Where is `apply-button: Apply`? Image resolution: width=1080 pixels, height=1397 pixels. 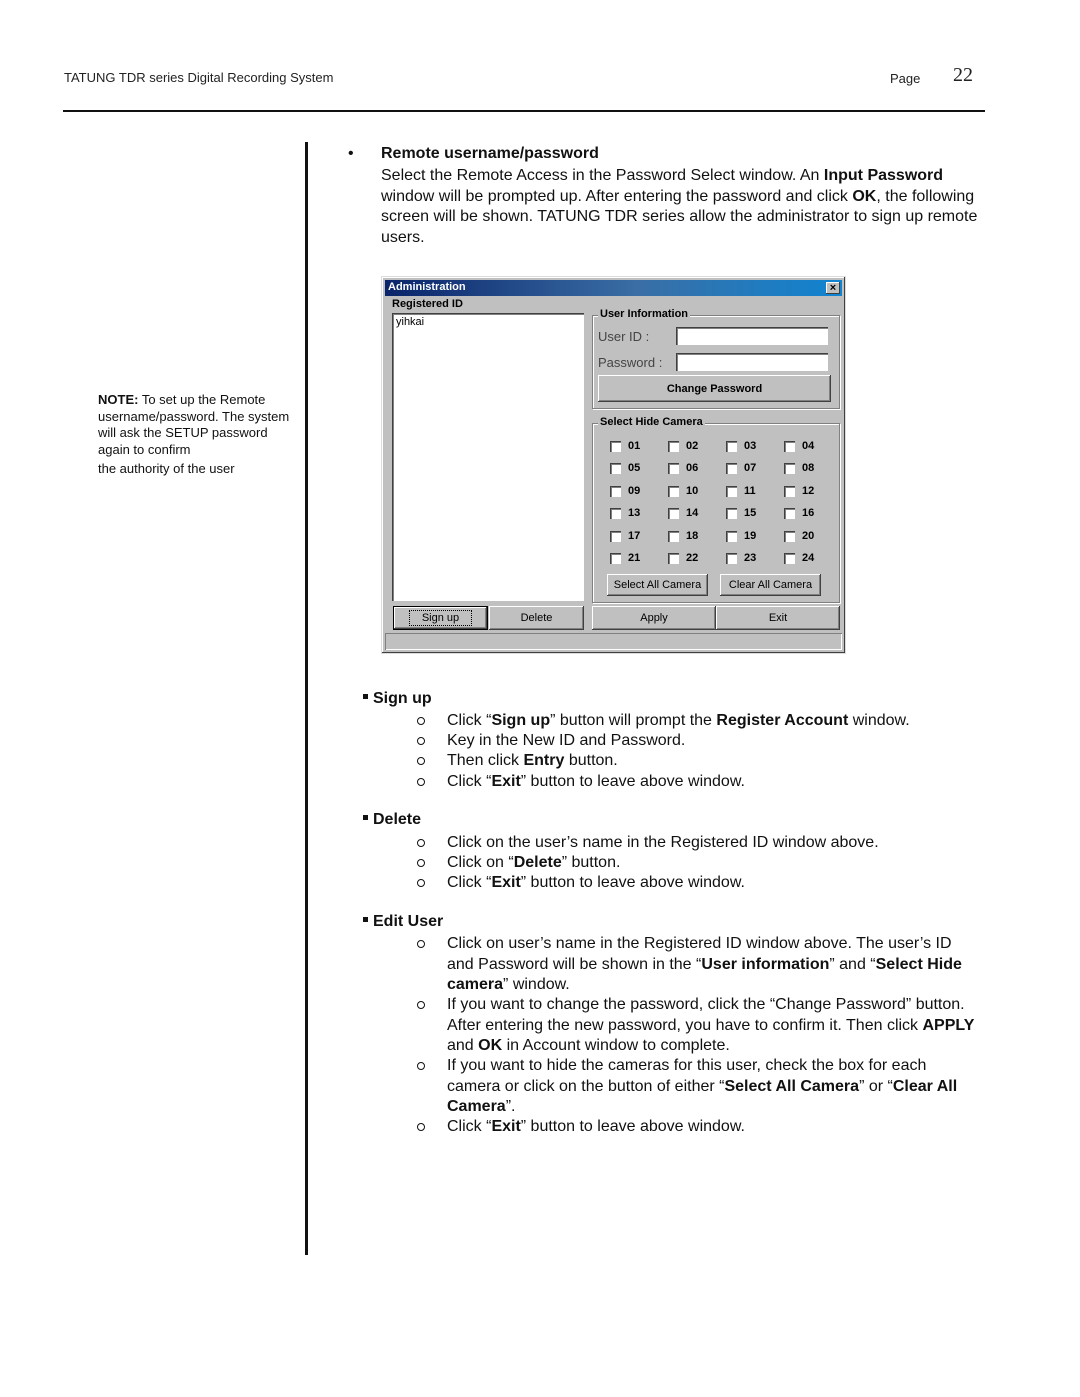
apply-button: Apply is located at coordinates (654, 618).